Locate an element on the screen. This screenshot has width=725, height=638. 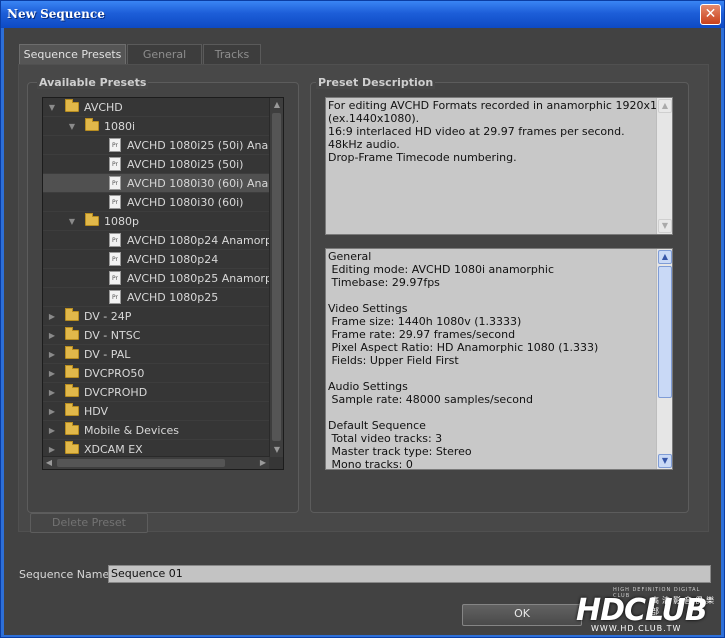
tree-item-label: AVCHD 1080i30 (60i) Anamorphic is located at coordinates (198, 183).